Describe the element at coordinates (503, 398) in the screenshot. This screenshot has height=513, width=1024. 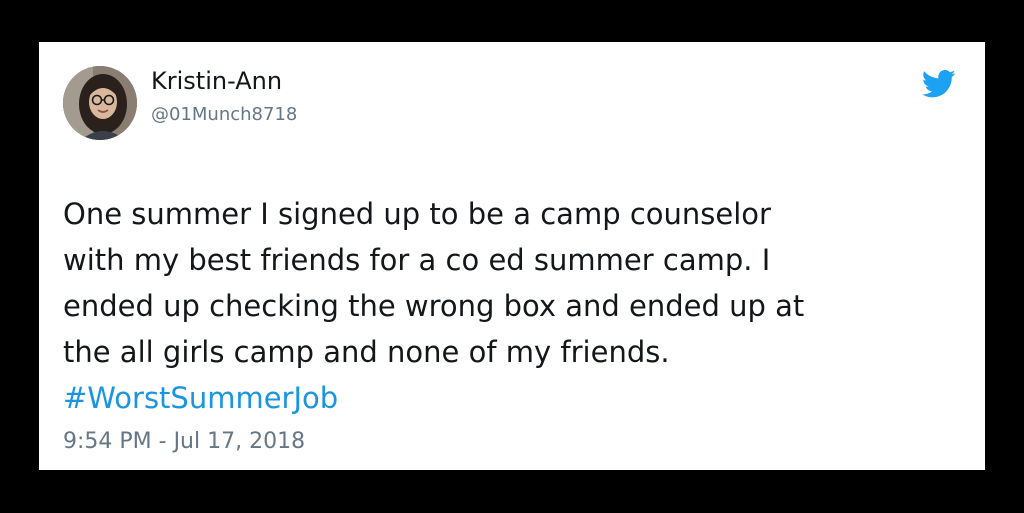
I see `hashtag-link: #WorstSummerJob` at that location.